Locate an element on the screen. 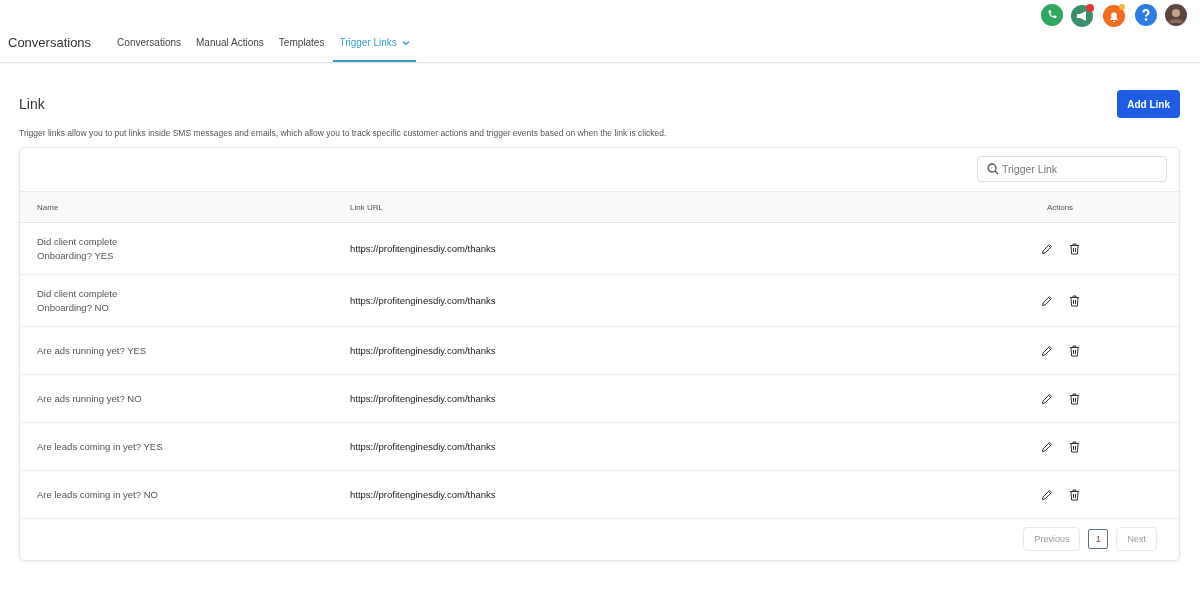 This screenshot has height=610, width=1200. name-cell-text: Did client complete Onboarding? YES is located at coordinates (77, 248).